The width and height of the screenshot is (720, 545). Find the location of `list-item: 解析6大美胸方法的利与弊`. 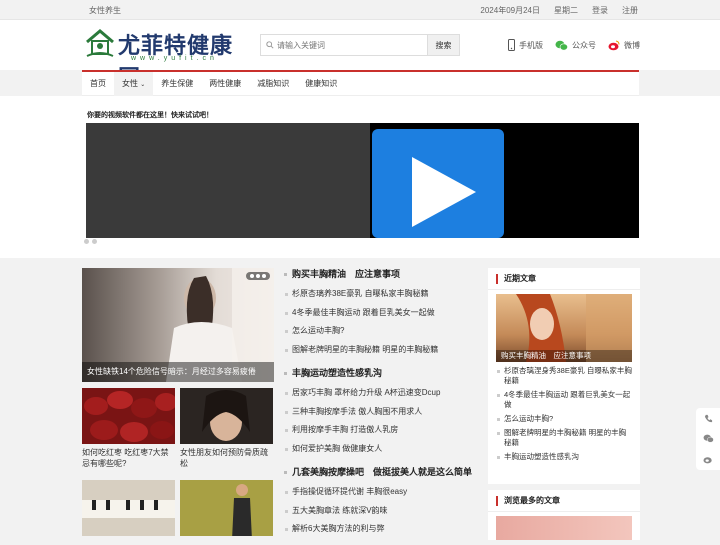

list-item: 解析6大美胸方法的利与弊 is located at coordinates (382, 529).